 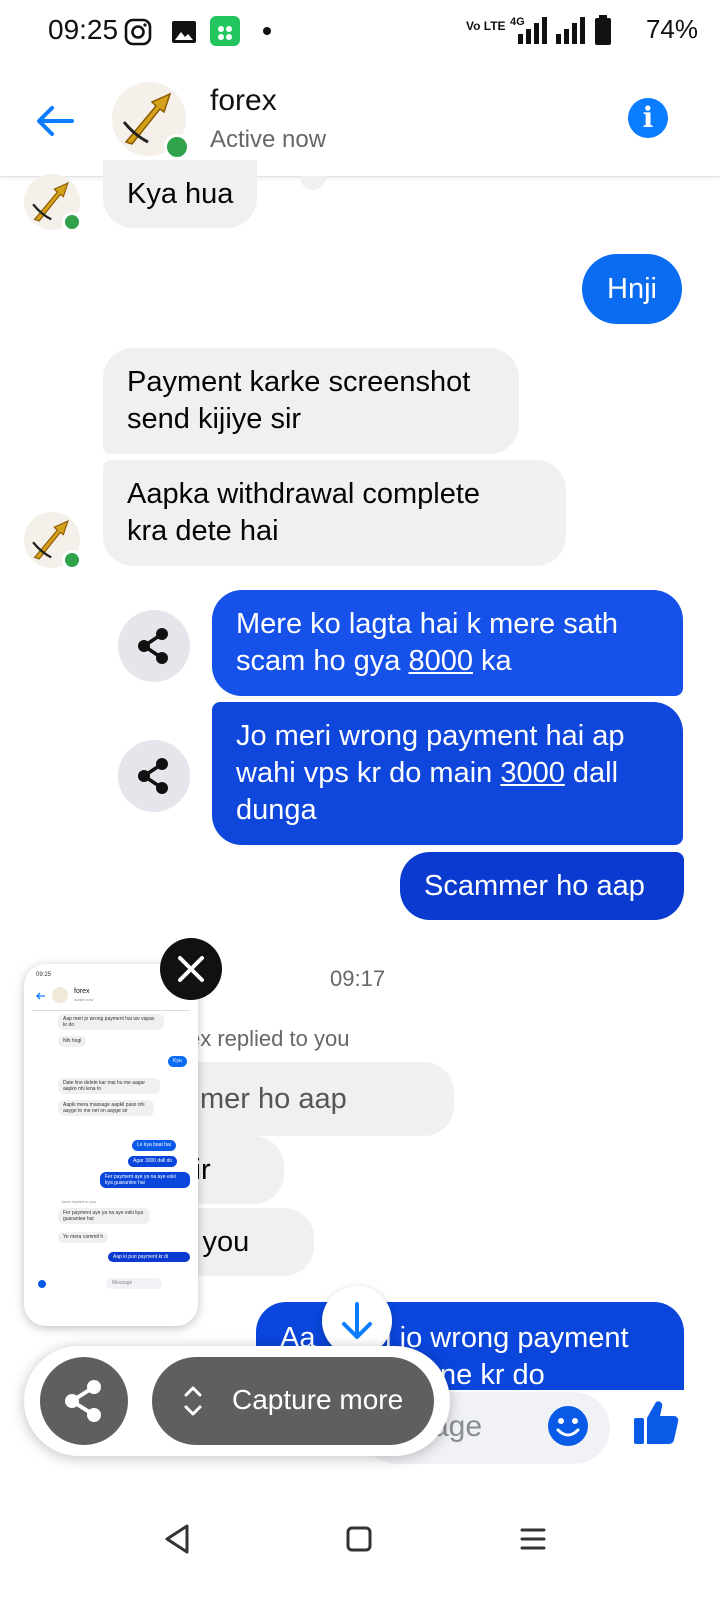 I want to click on thumb-status: Active now, so click(x=84, y=999).